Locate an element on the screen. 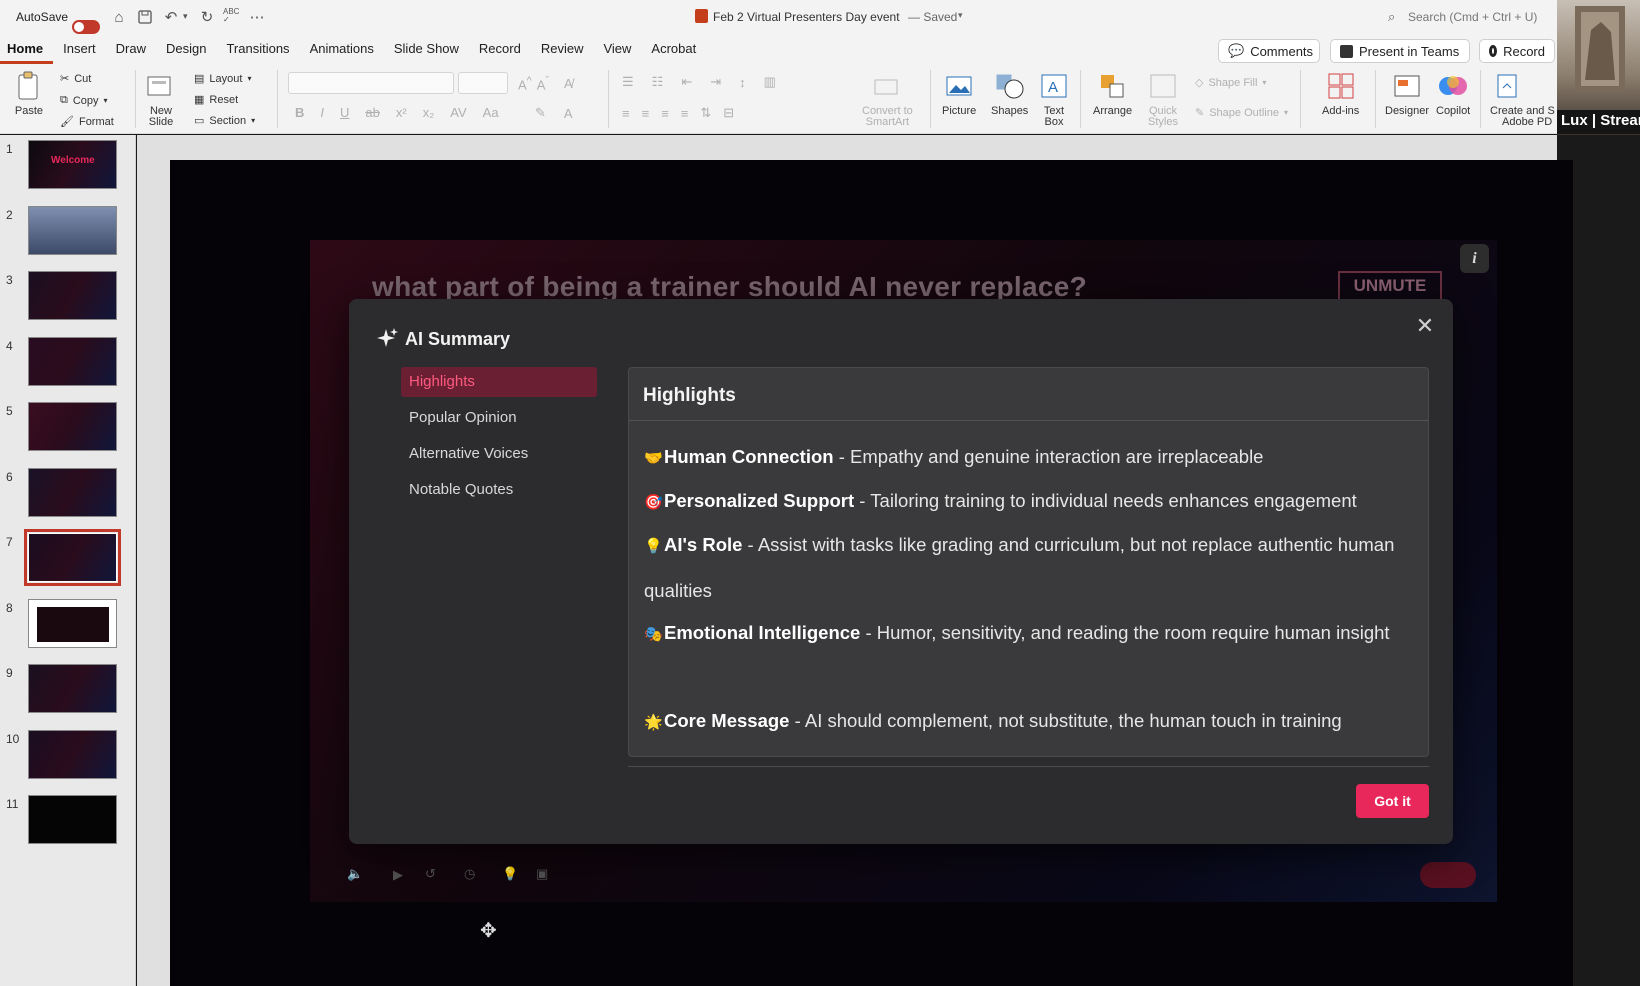 The width and height of the screenshot is (1640, 986). comments-button: 💬 Comments is located at coordinates (1269, 51).